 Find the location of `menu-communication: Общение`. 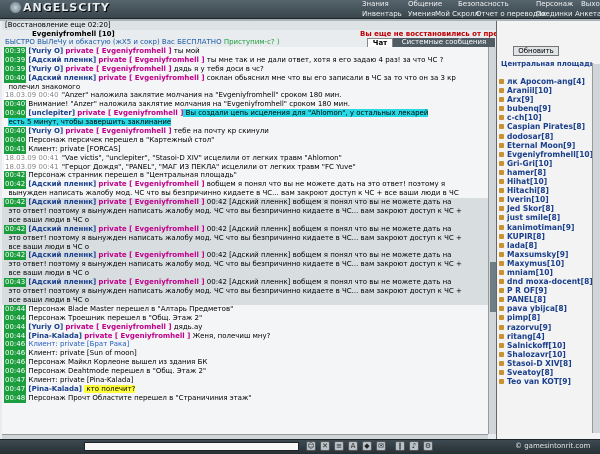

menu-communication: Общение is located at coordinates (425, 4).